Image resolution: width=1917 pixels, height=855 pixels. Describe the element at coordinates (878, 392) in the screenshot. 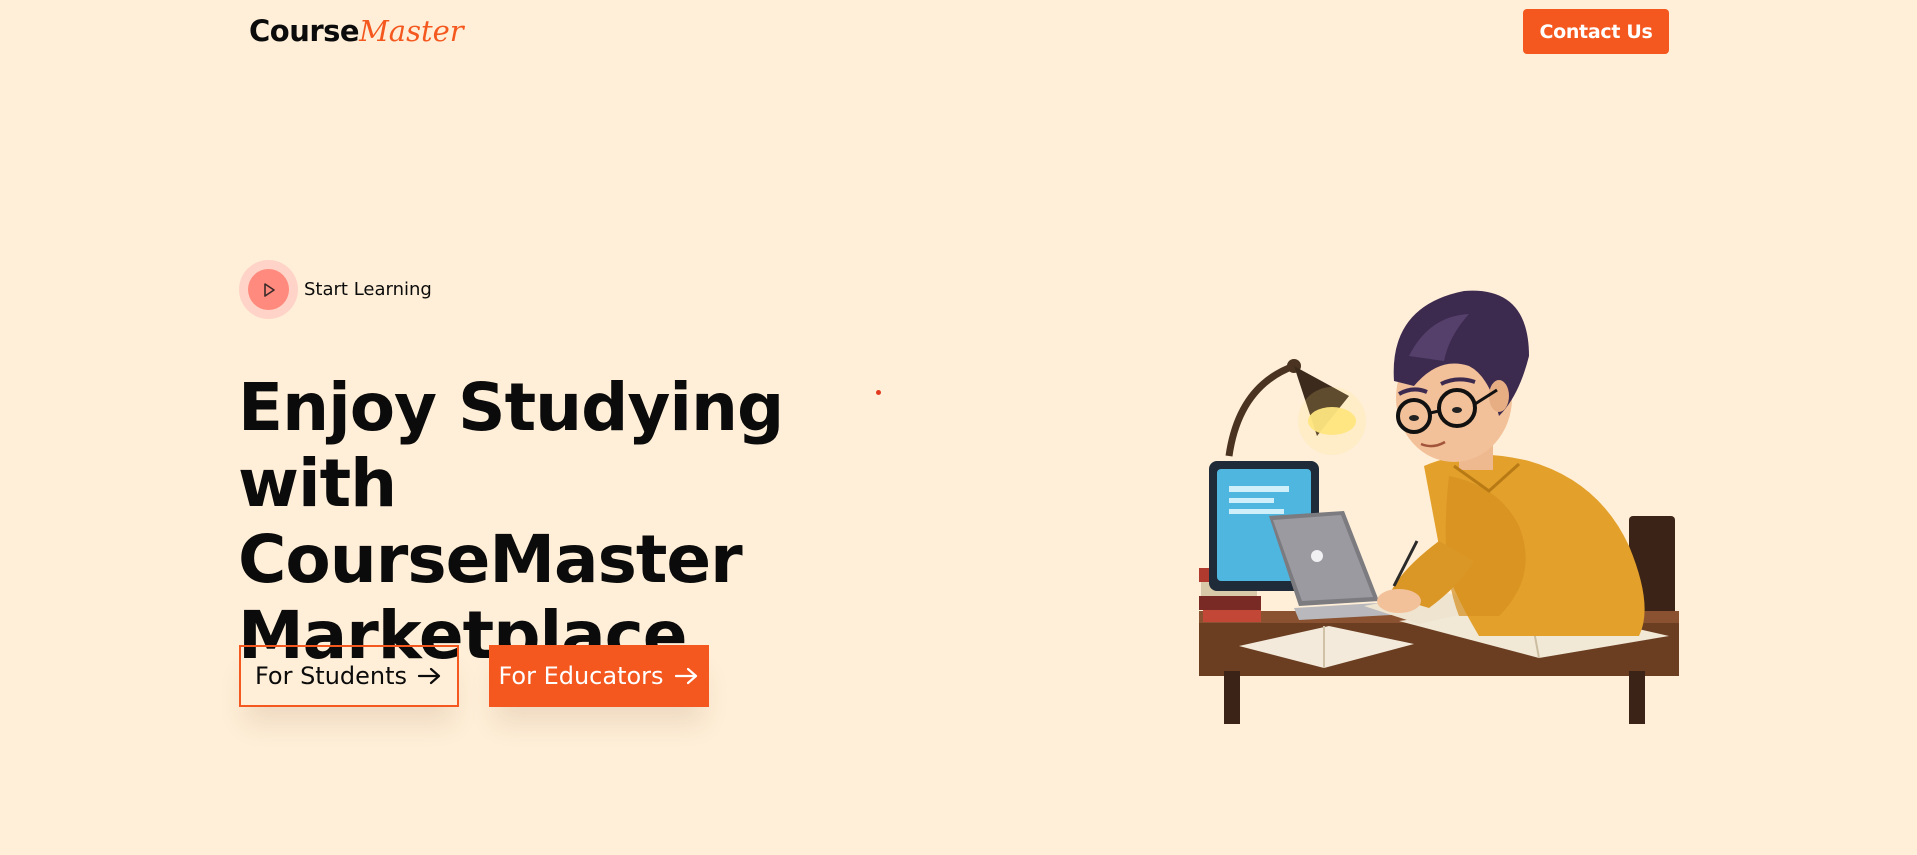

I see `decorative-dot` at that location.